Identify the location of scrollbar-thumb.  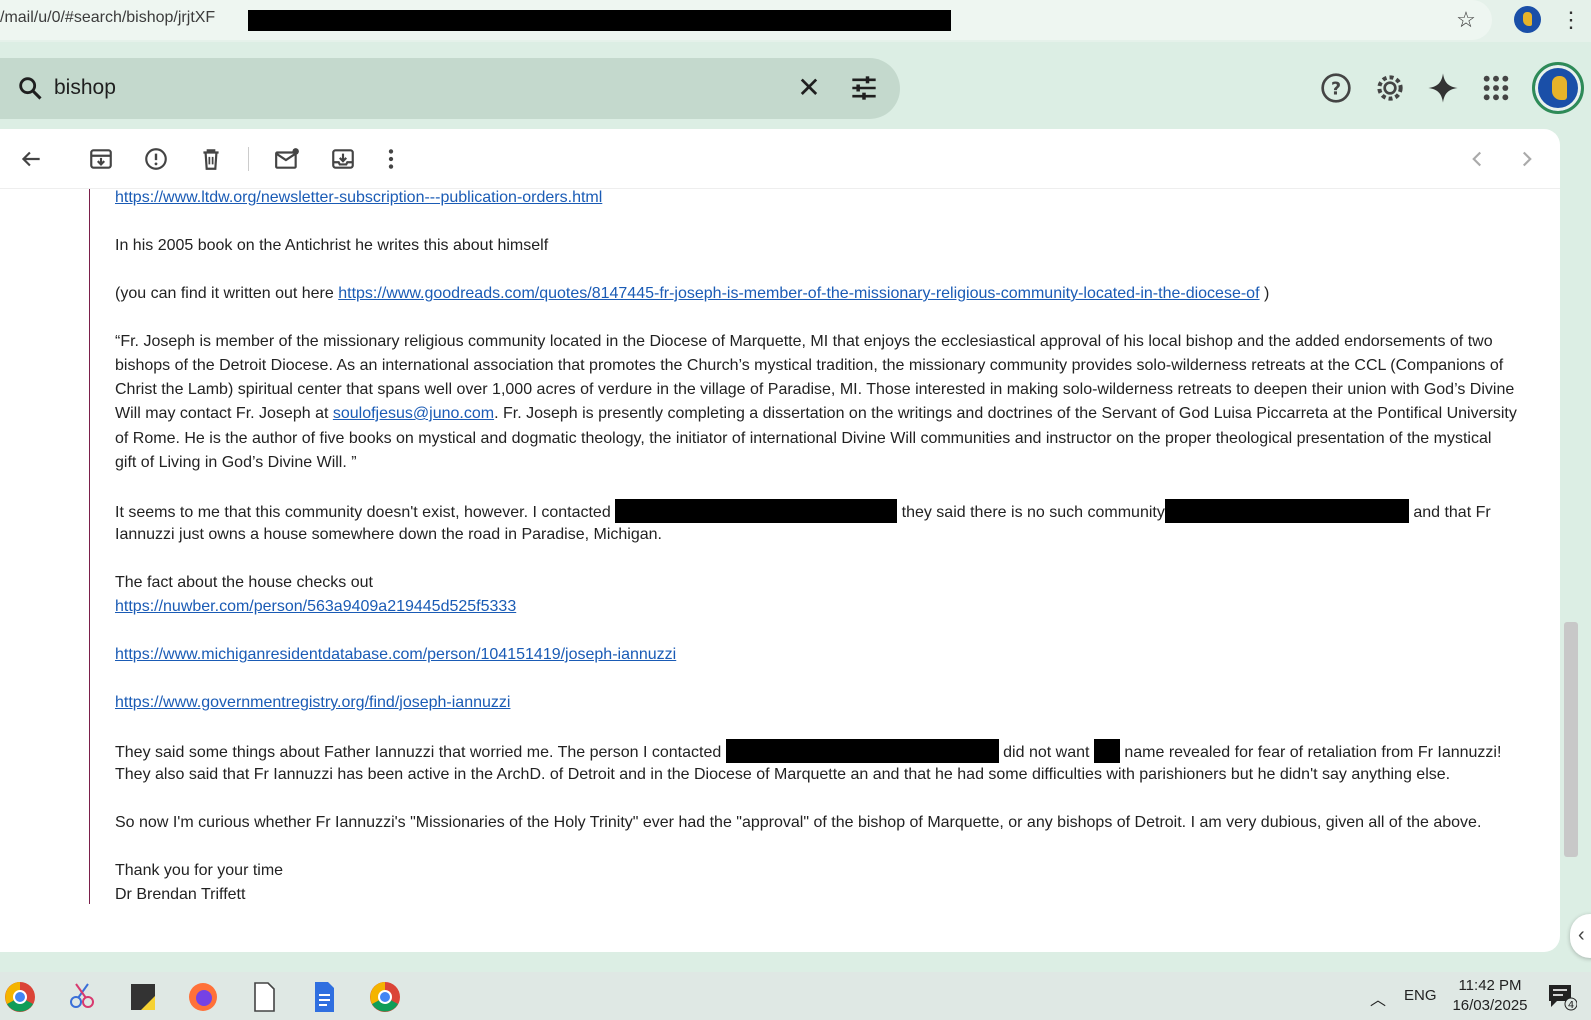
(1571, 739).